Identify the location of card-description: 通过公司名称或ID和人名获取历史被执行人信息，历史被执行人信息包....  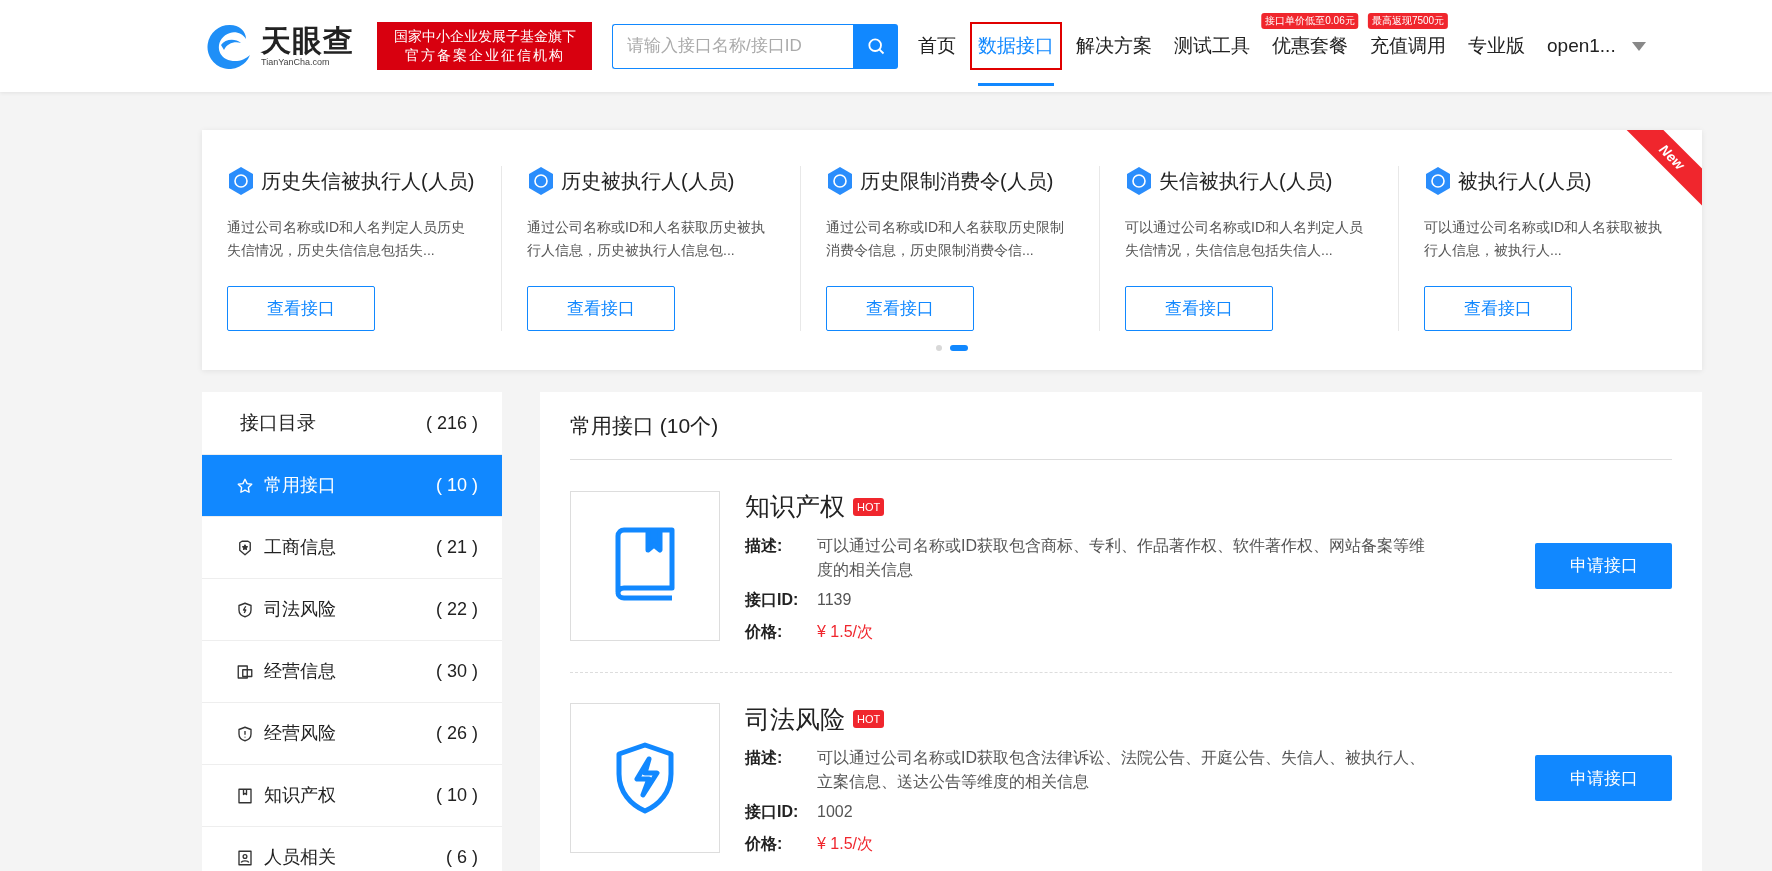
(646, 239).